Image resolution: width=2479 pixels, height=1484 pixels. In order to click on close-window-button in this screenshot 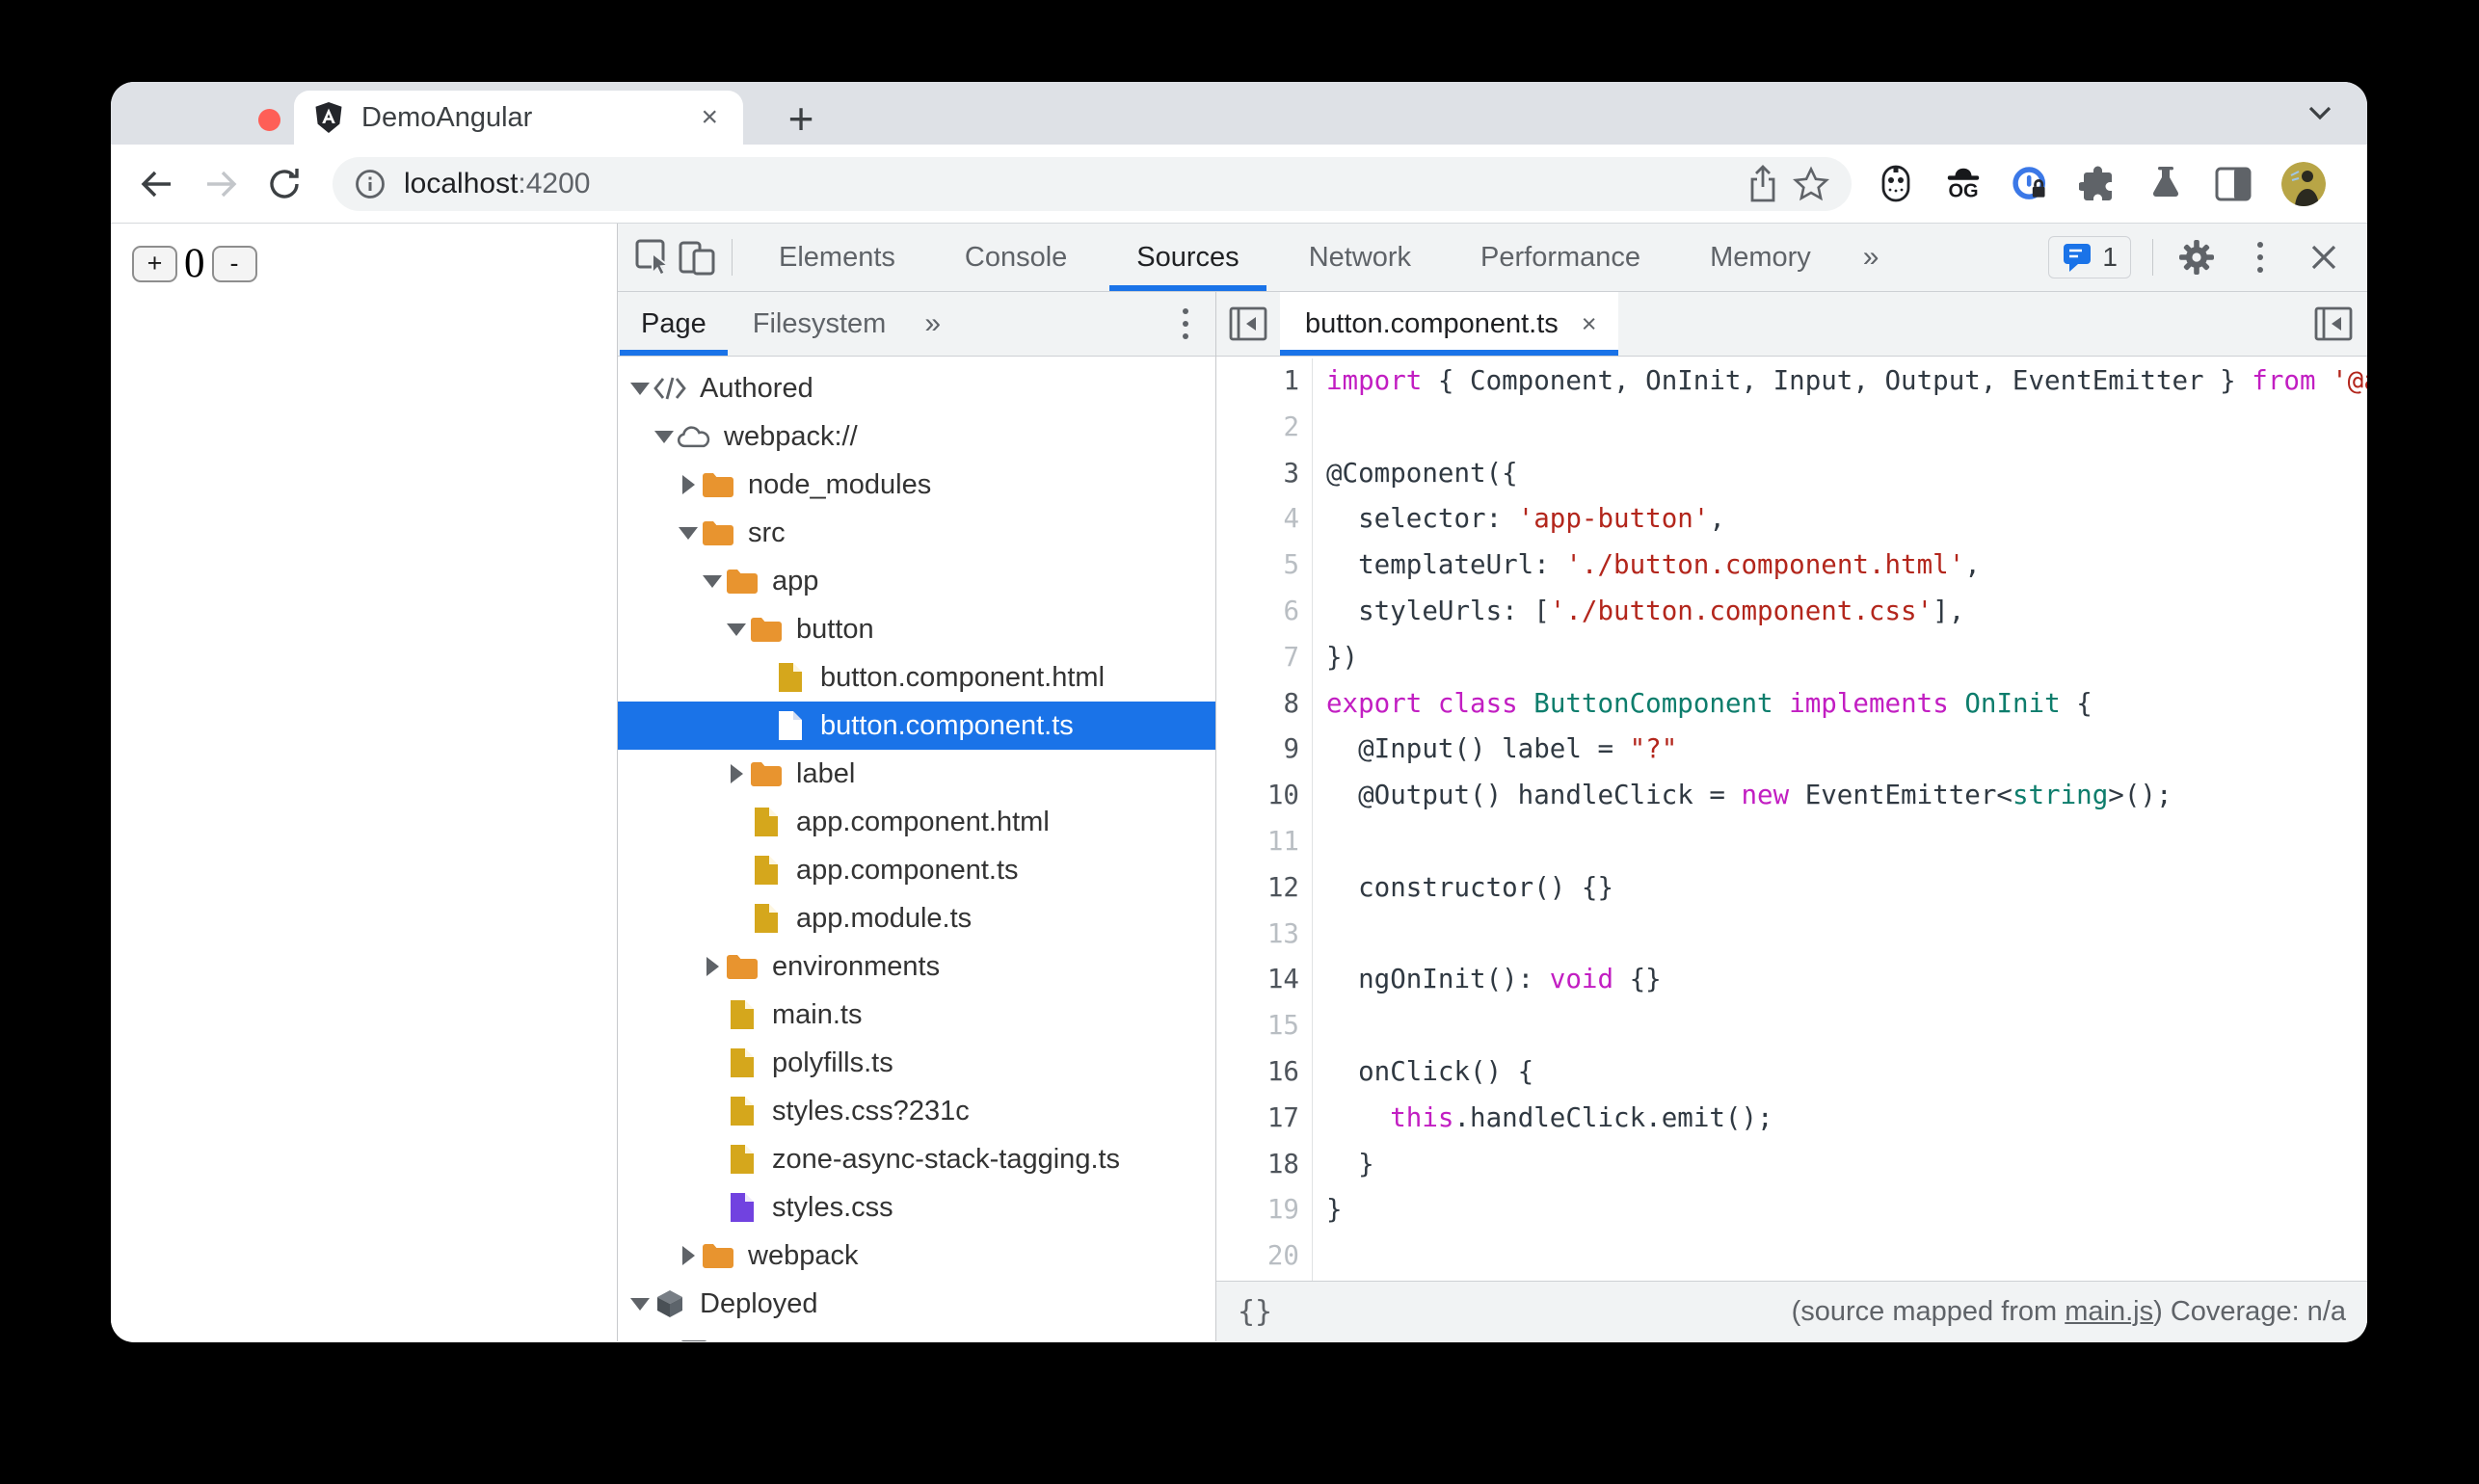, I will do `click(269, 120)`.